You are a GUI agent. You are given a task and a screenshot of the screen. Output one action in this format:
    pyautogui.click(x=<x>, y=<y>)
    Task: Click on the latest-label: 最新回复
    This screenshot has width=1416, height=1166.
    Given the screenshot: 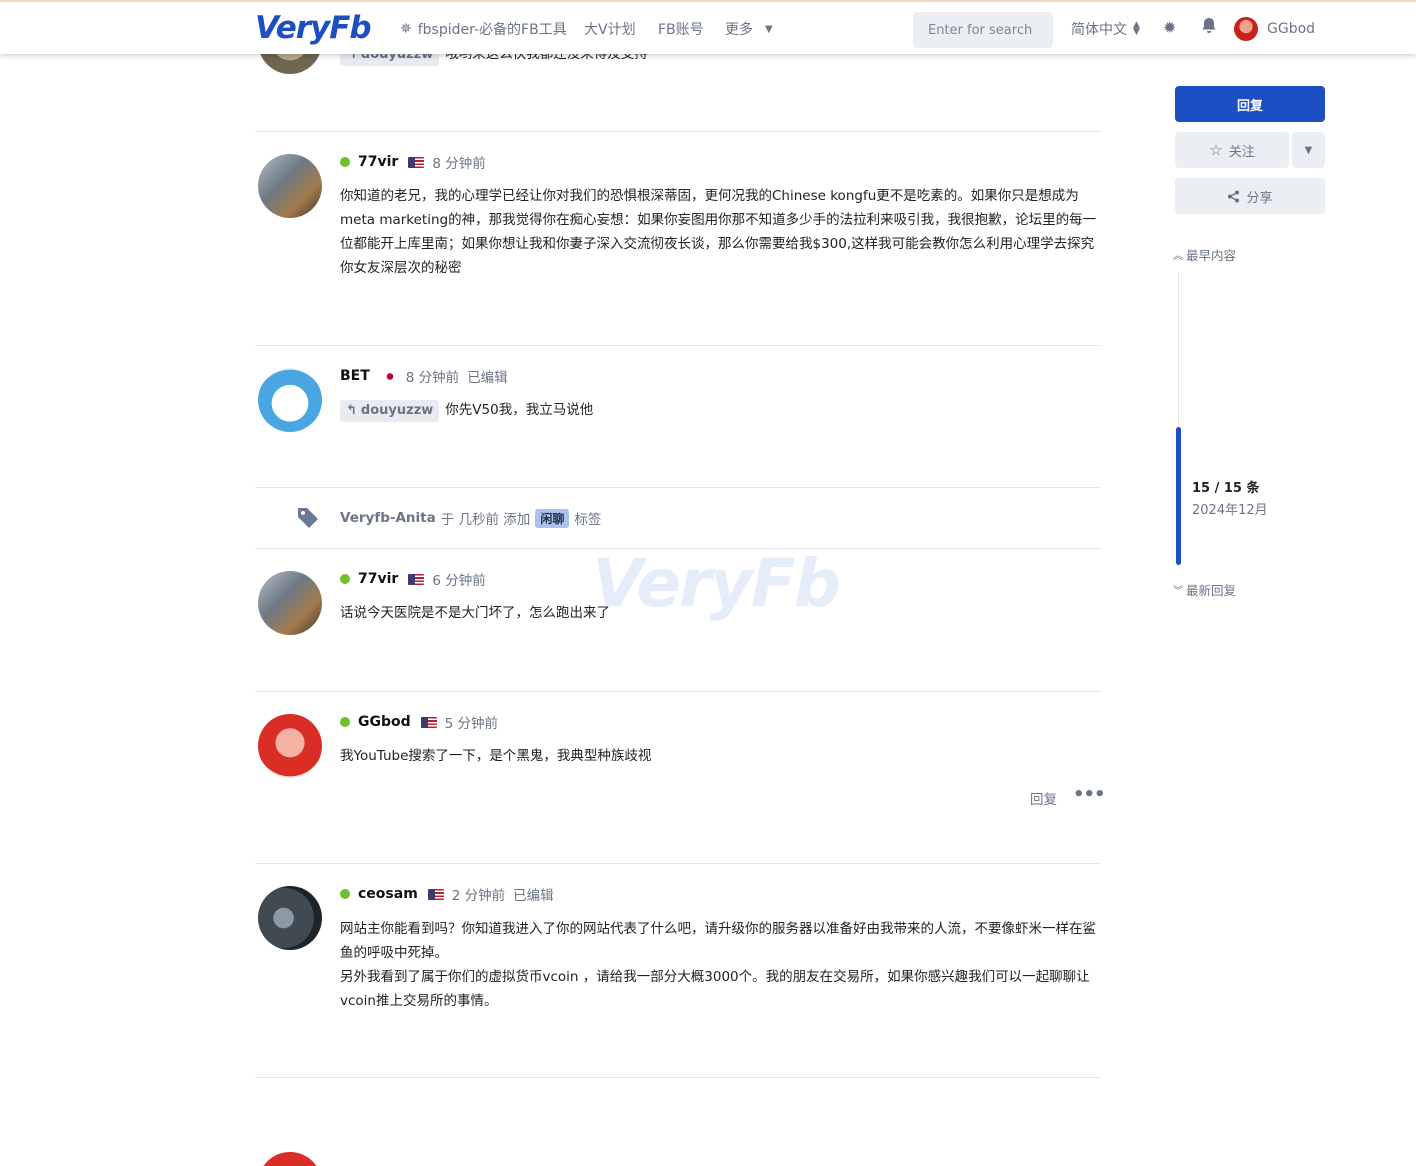 What is the action you would take?
    pyautogui.click(x=1211, y=590)
    